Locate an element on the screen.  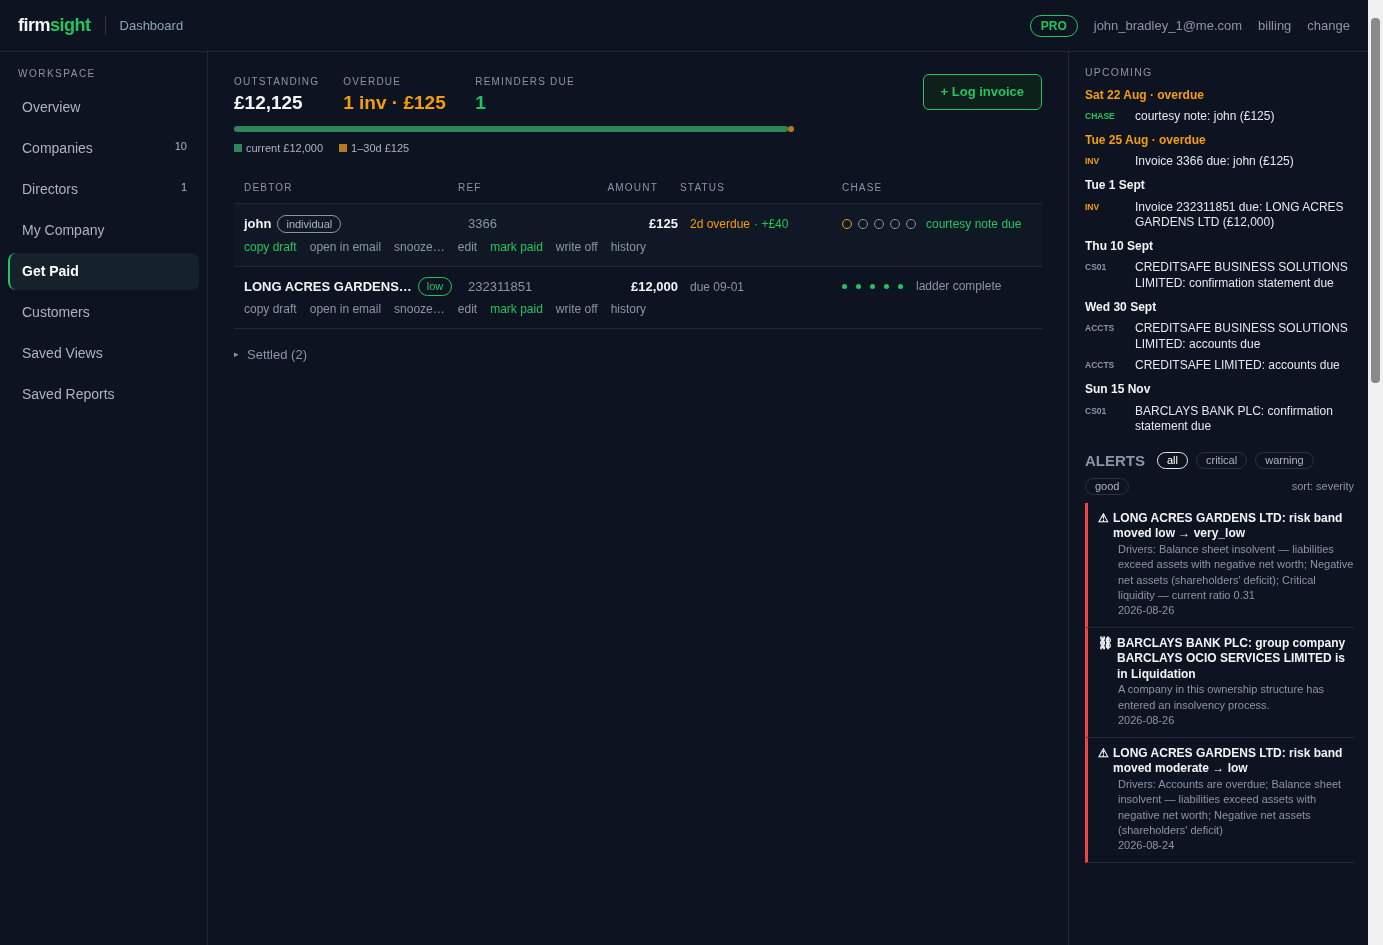
date-heading: Sun 15 Nov is located at coordinates (1118, 389).